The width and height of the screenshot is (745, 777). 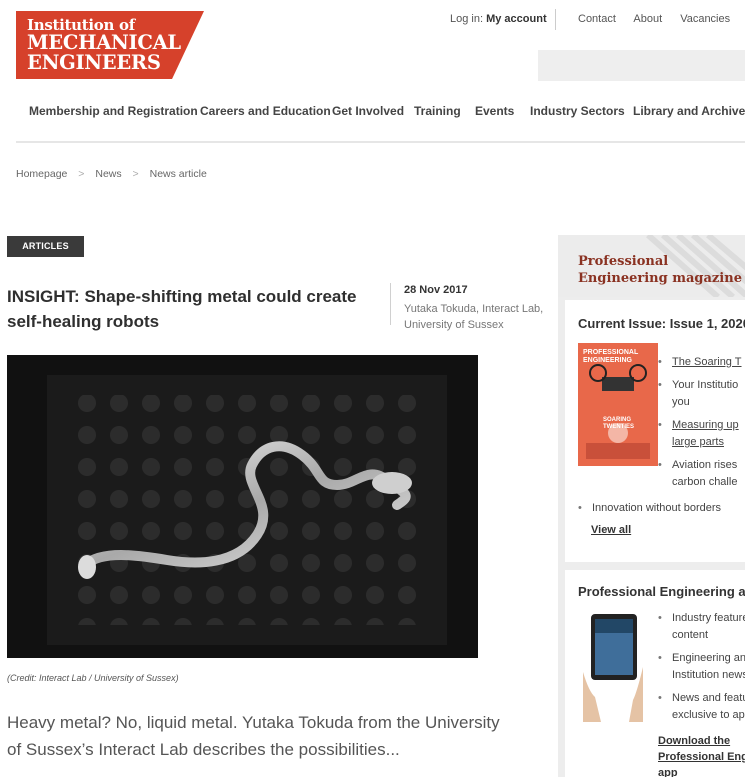 What do you see at coordinates (701, 627) in the screenshot?
I see `app-feature-item: Industry feature content` at bounding box center [701, 627].